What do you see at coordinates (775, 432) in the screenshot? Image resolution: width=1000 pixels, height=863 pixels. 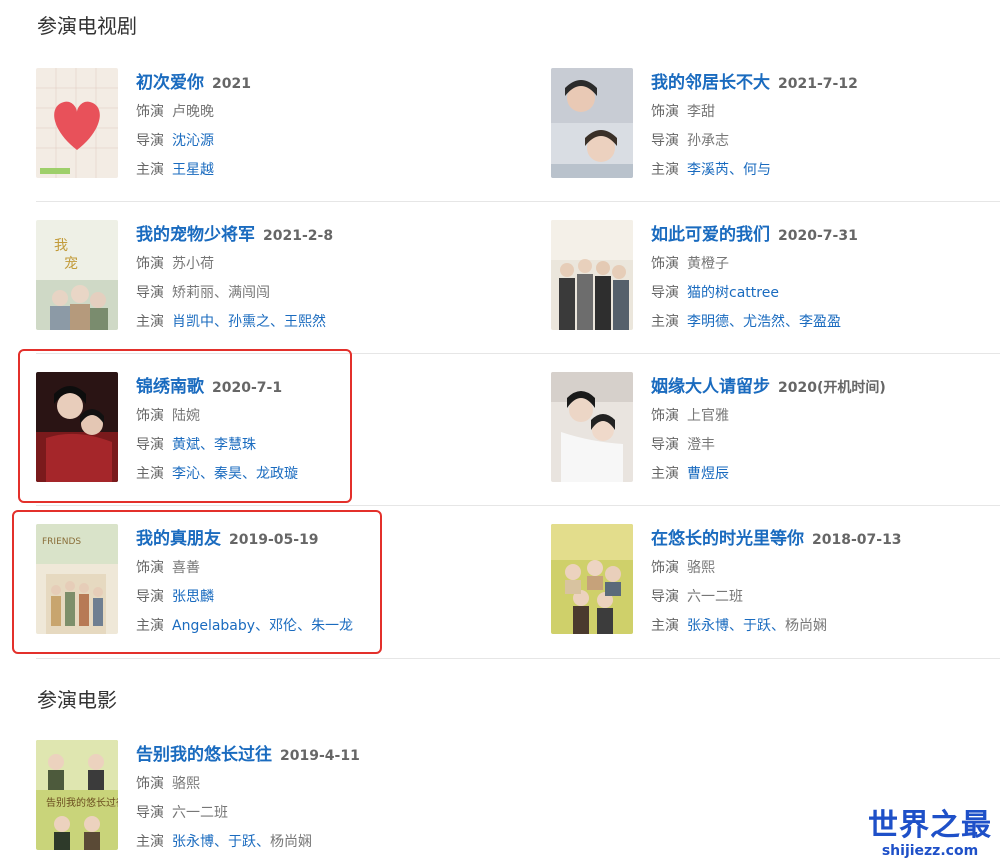 I see `tv-item: 姻缘大人请留步 2020(开机时间) 饰演 上官雅 导演 澄丰 主演 曹煜辰` at bounding box center [775, 432].